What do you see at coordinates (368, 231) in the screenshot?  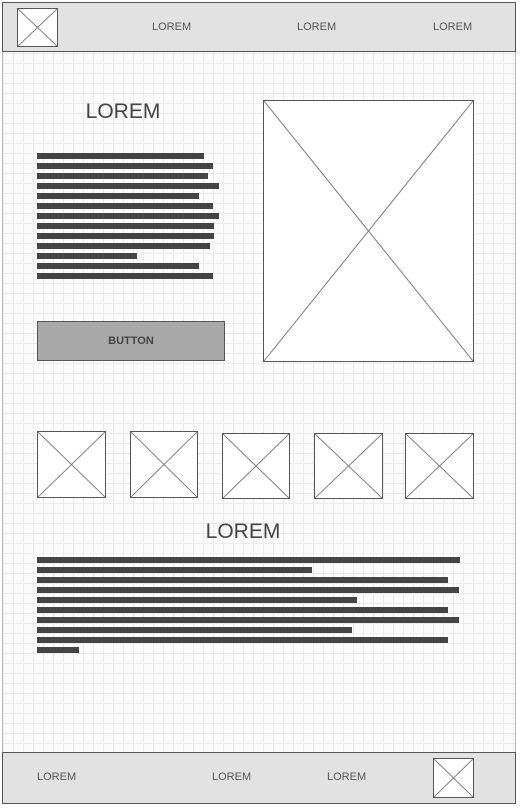 I see `hero-image-placeholder-icon` at bounding box center [368, 231].